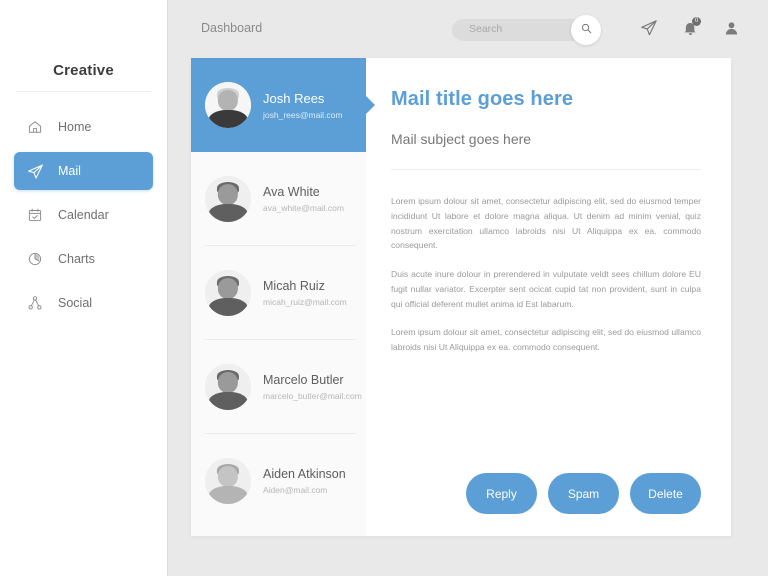 This screenshot has height=576, width=768. What do you see at coordinates (303, 208) in the screenshot?
I see `contact-email: ava_white@mail.com` at bounding box center [303, 208].